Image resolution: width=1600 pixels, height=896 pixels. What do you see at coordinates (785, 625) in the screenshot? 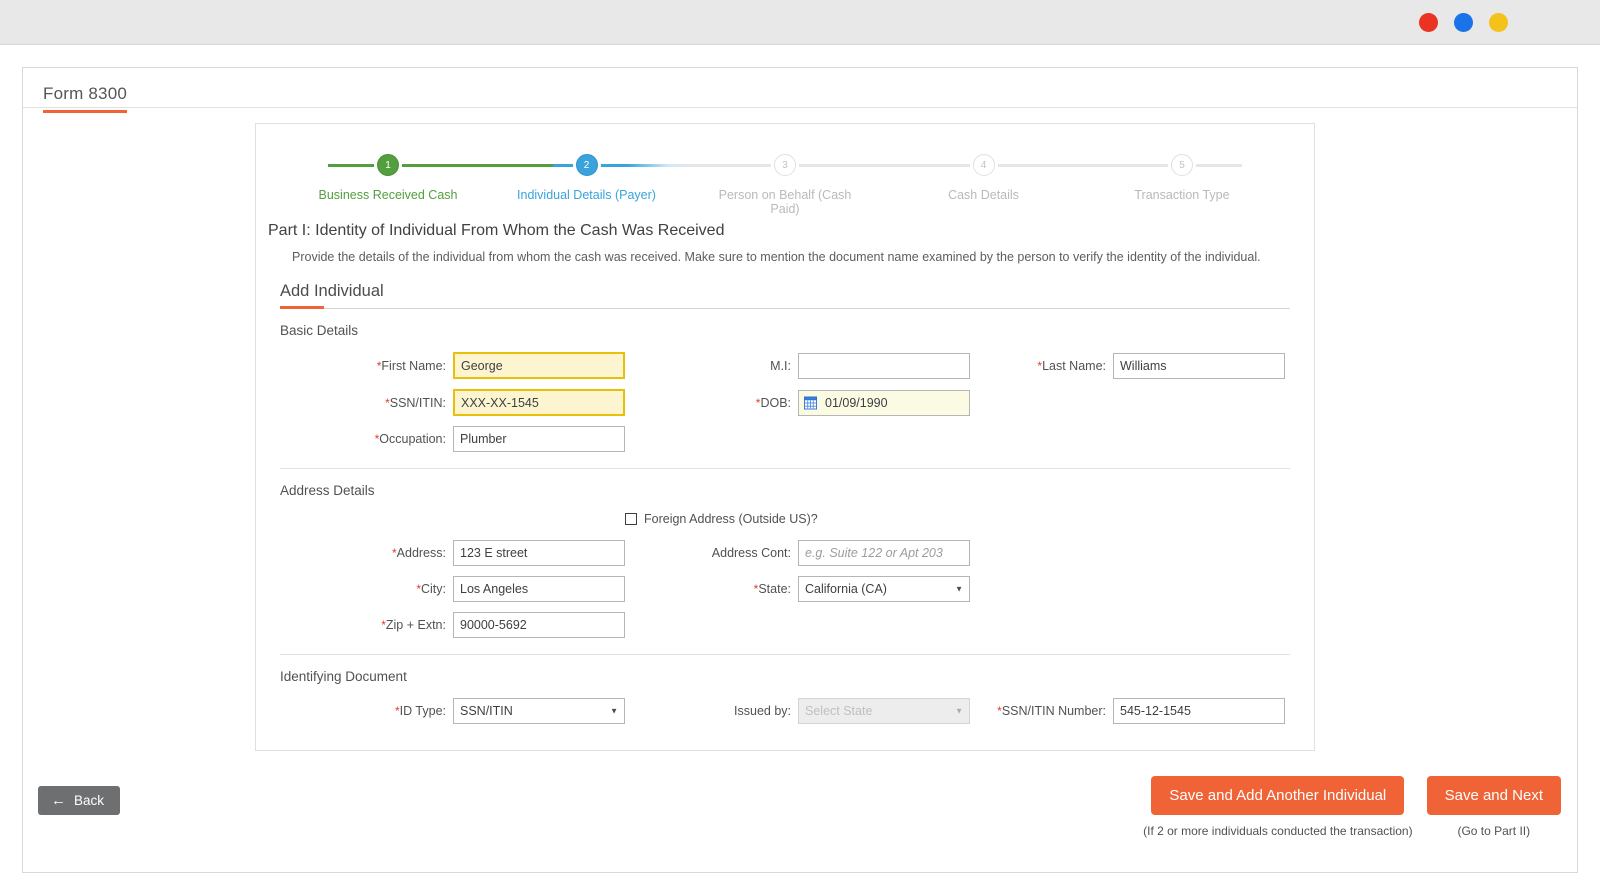
I see `address-details-row-3: *Zip + Extn:` at bounding box center [785, 625].